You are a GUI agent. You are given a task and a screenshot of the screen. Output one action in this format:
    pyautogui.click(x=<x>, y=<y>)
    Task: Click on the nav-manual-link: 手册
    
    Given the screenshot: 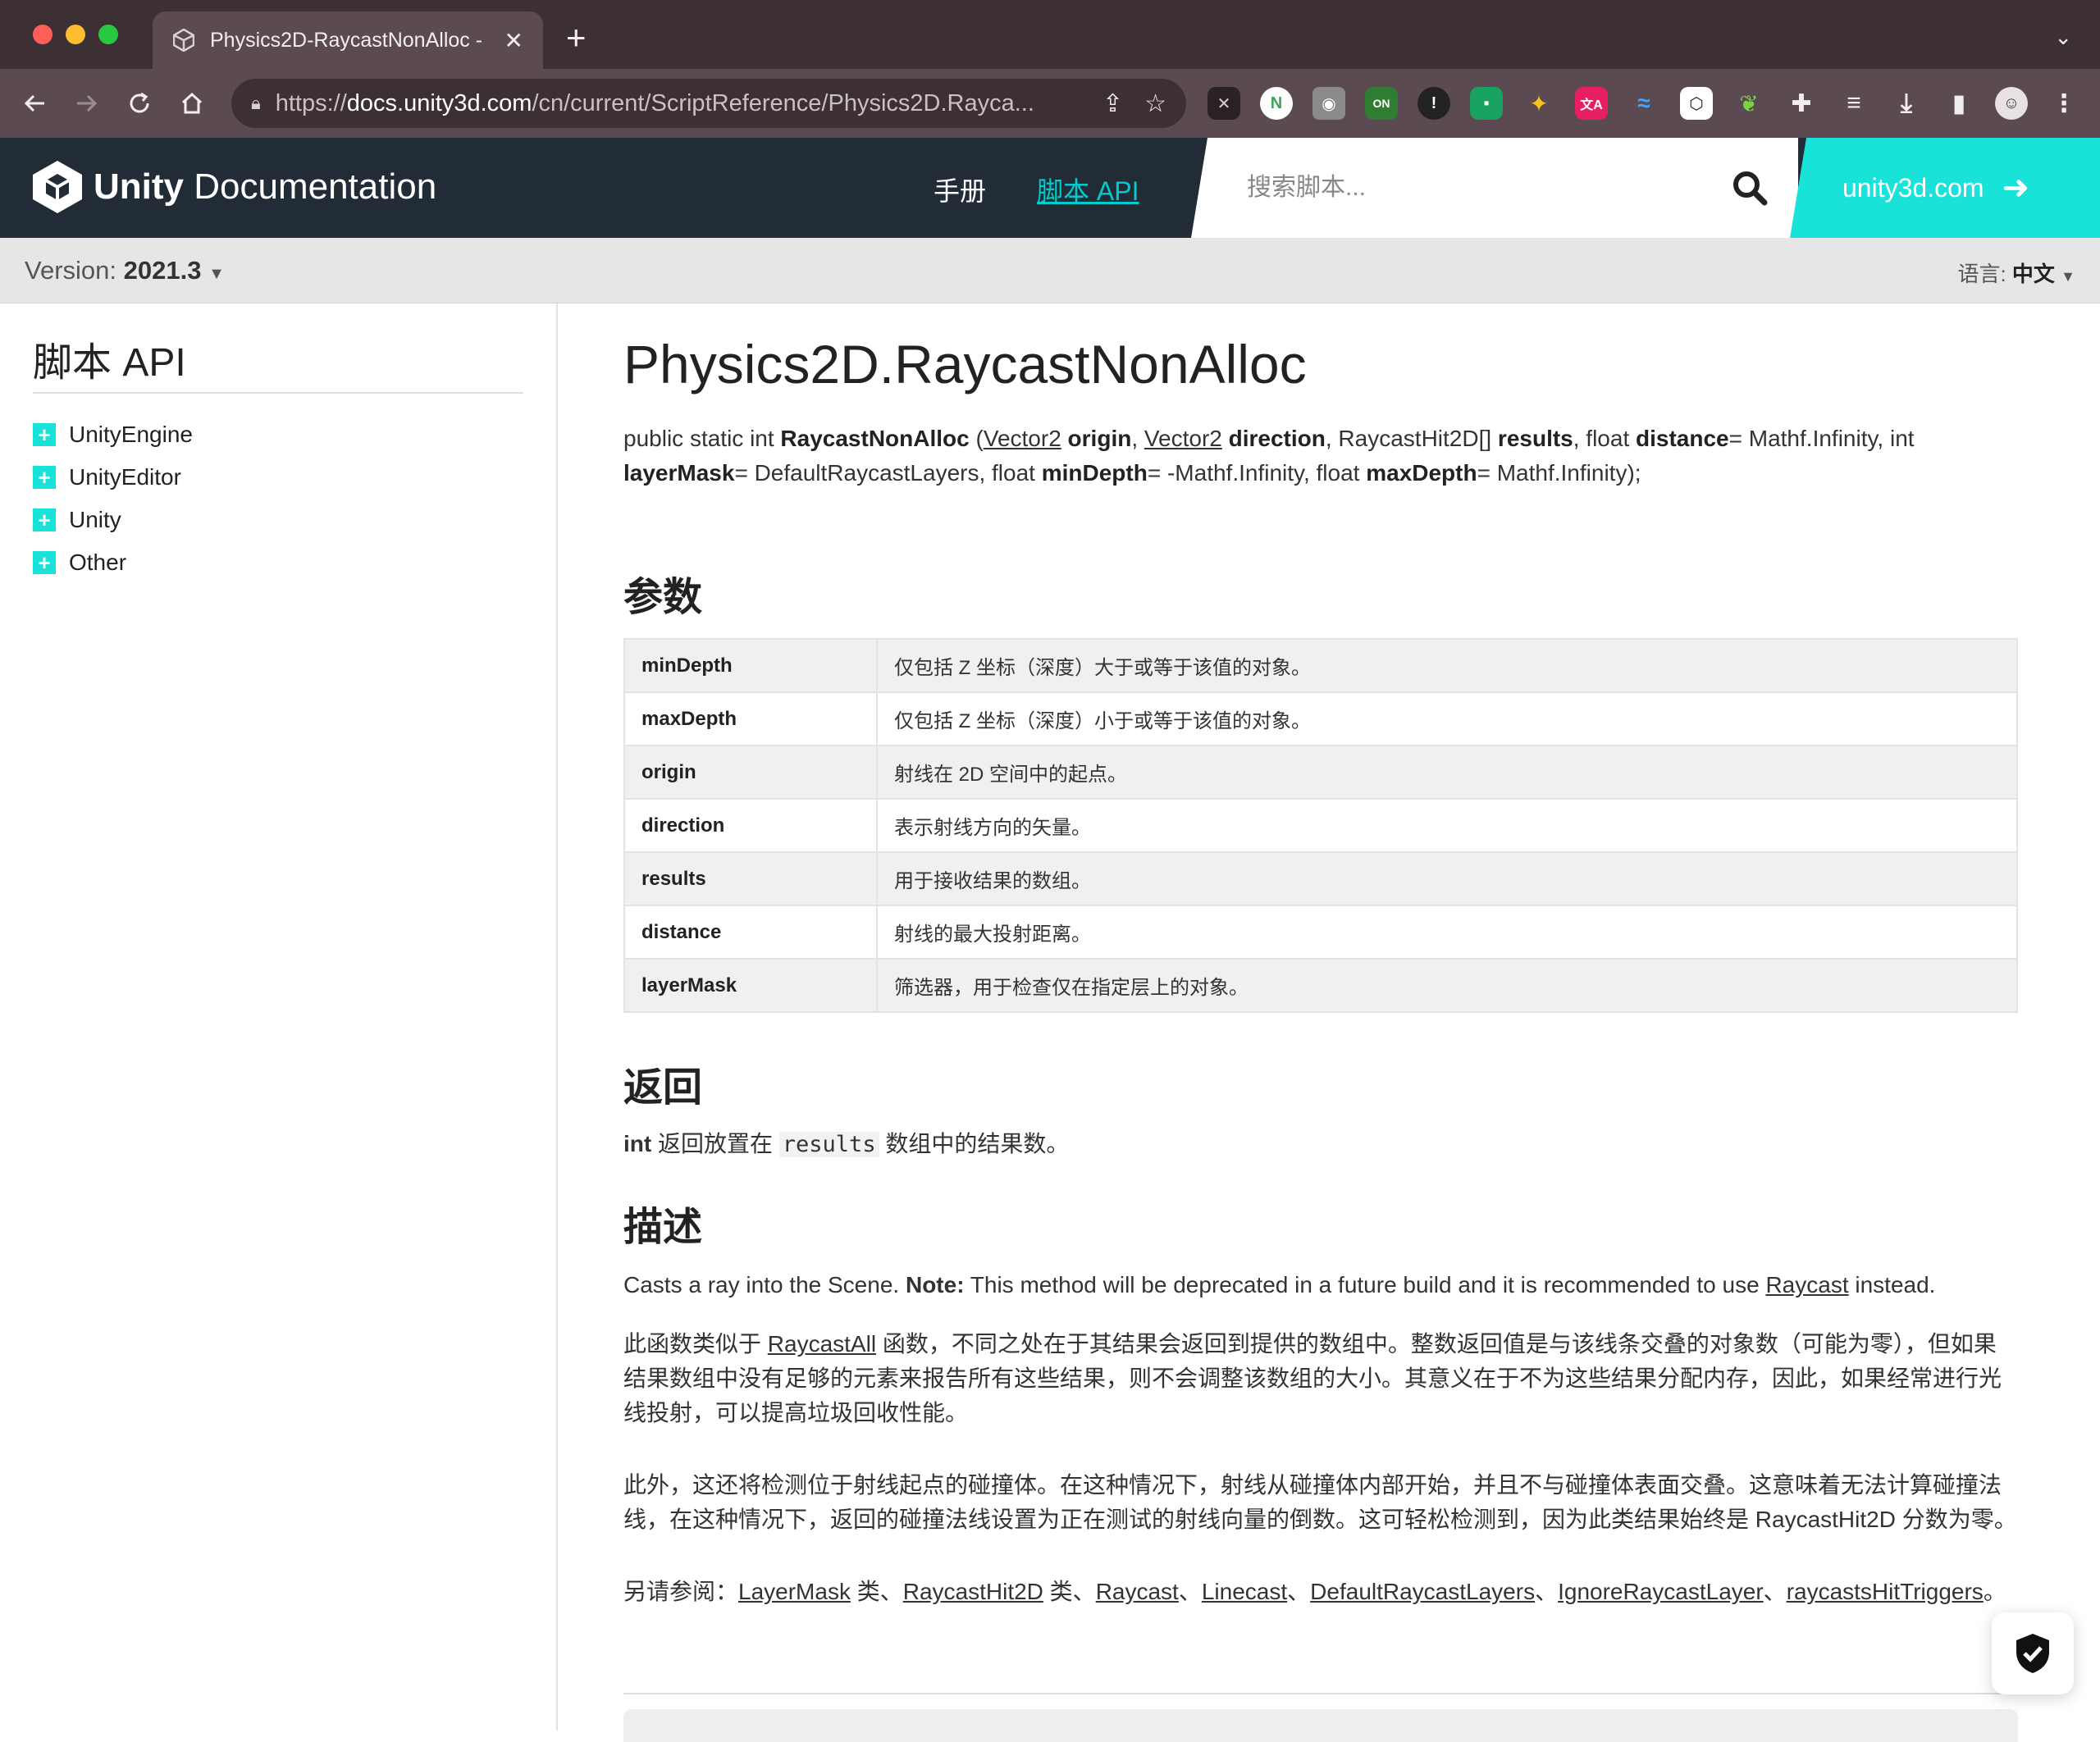 What is the action you would take?
    pyautogui.click(x=960, y=190)
    